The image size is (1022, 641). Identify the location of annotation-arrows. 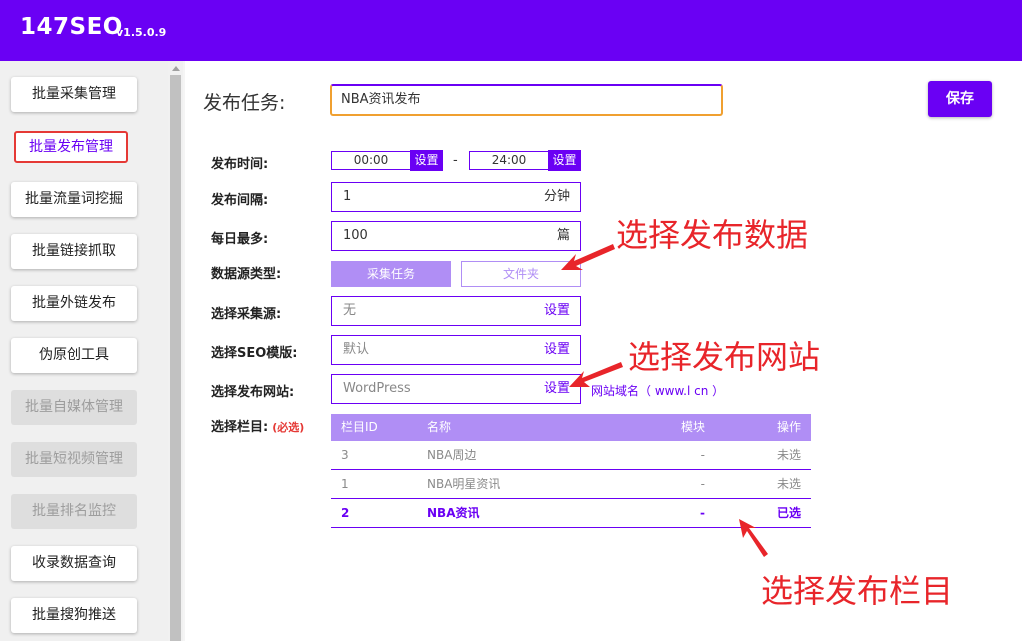
(664, 400).